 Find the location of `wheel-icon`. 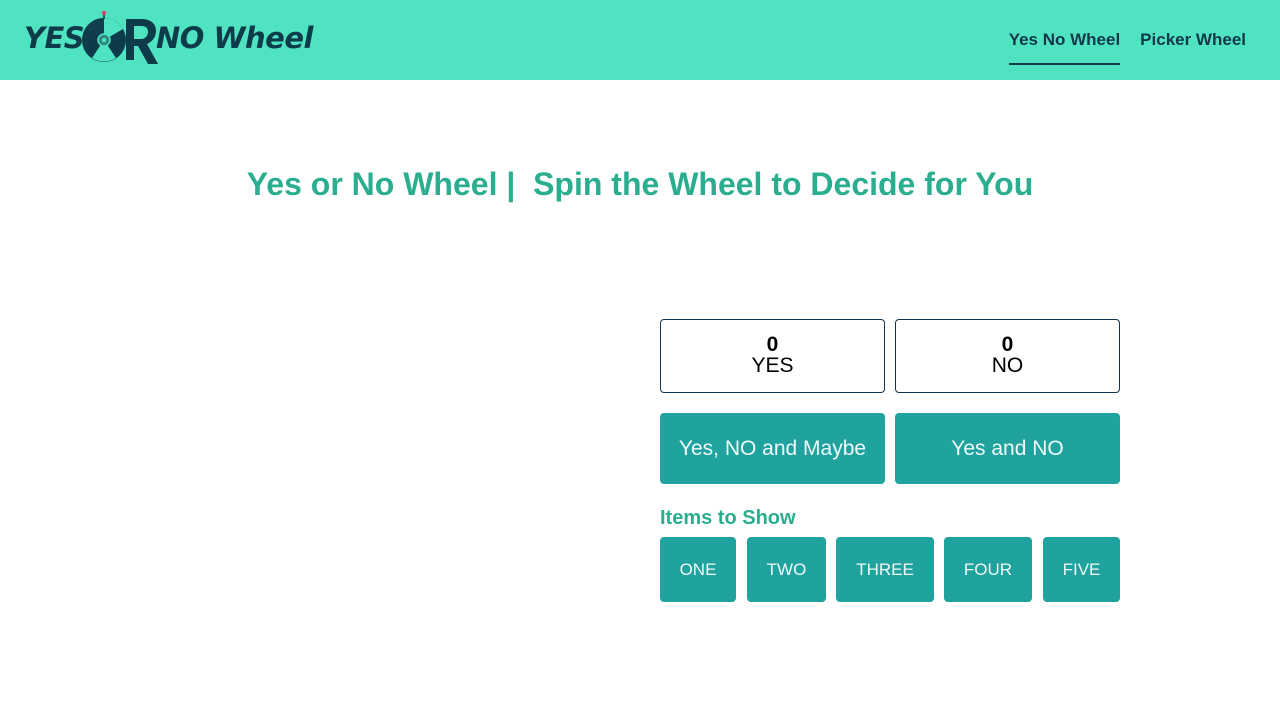

wheel-icon is located at coordinates (120, 37).